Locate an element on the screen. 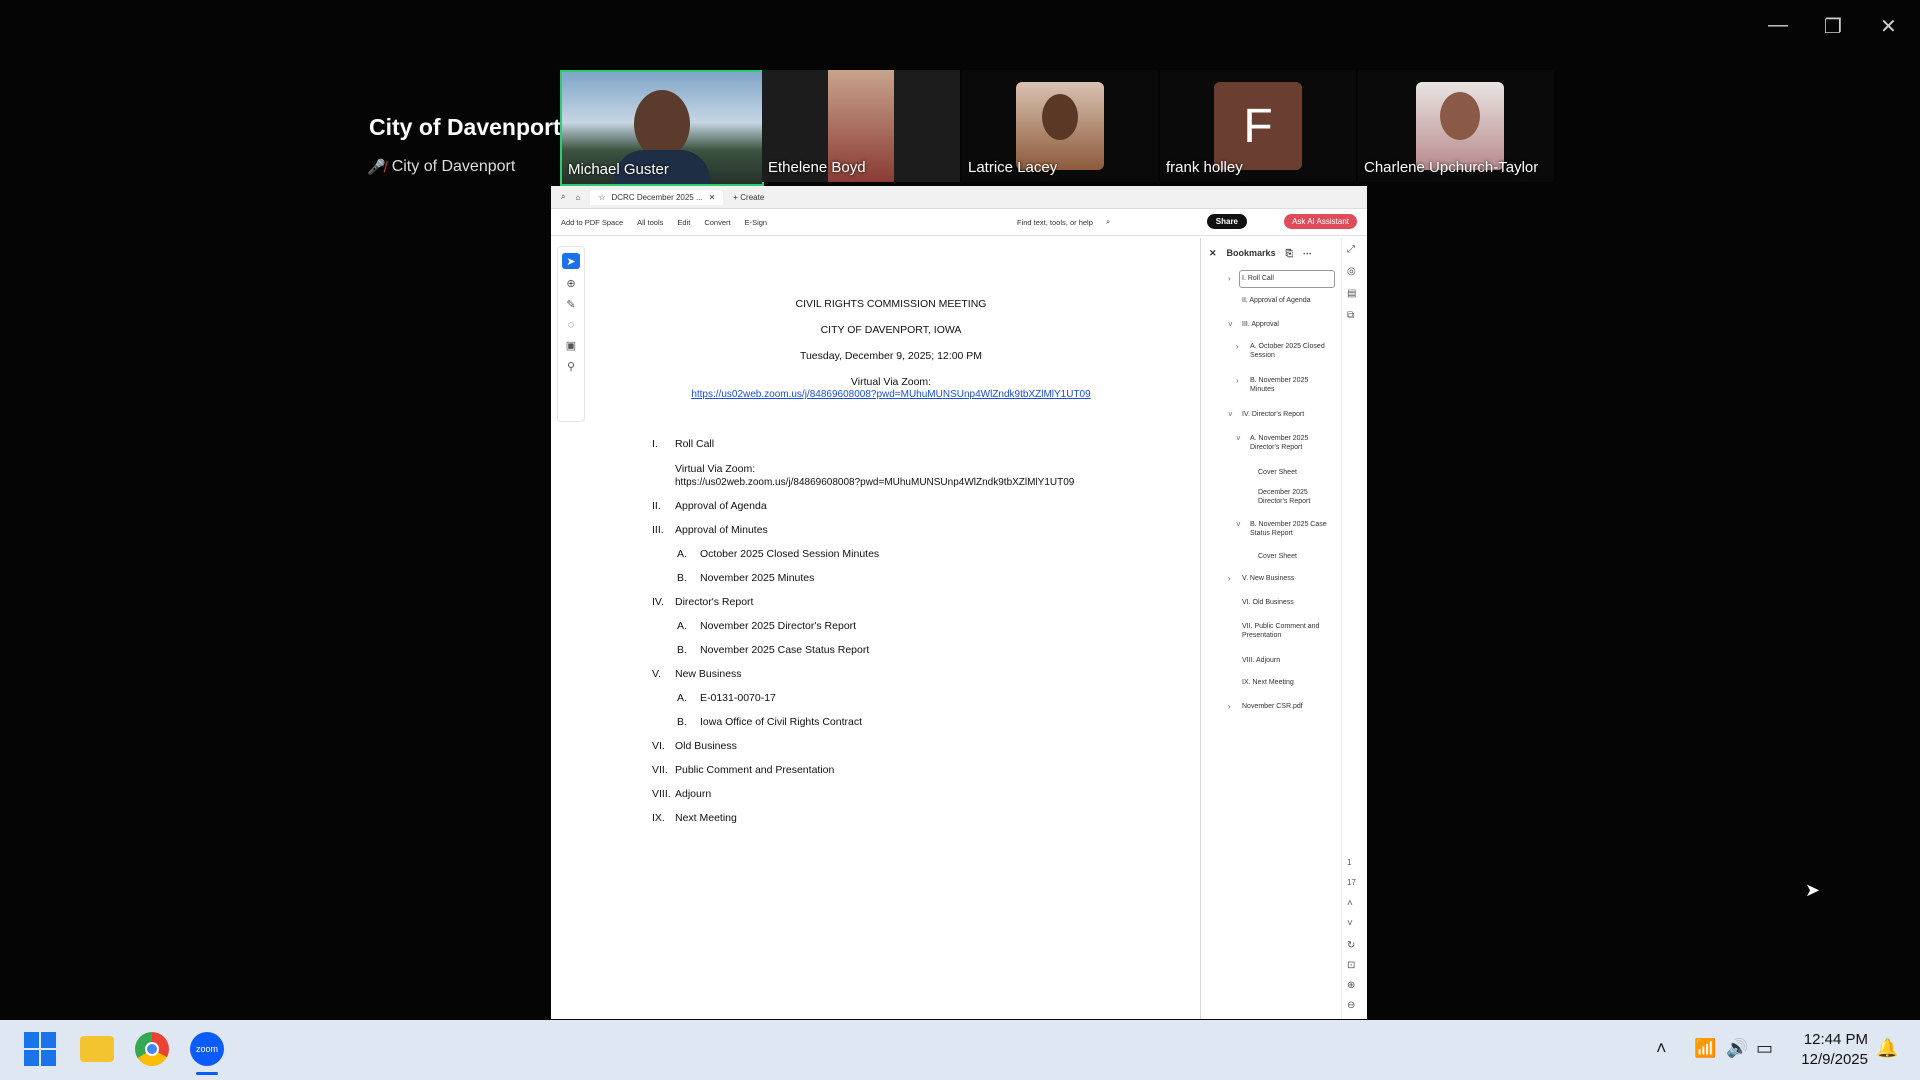  windows-start-icon is located at coordinates (41, 1049).